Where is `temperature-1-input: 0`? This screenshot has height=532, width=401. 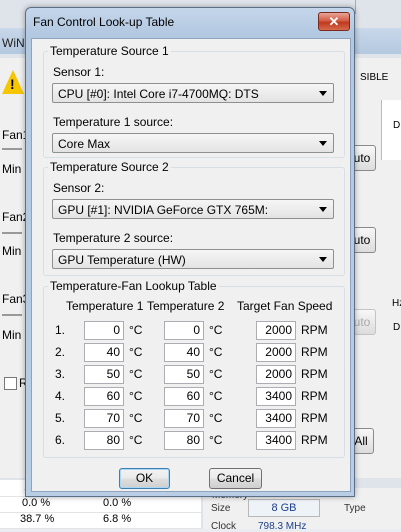 temperature-1-input: 0 is located at coordinates (104, 330).